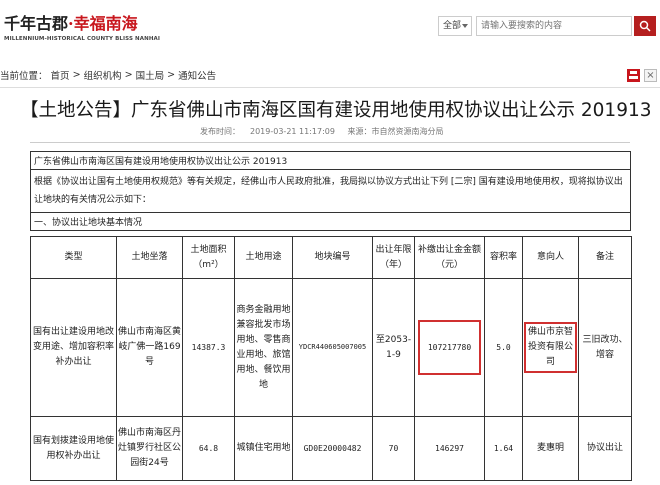 Image resolution: width=660 pixels, height=485 pixels. What do you see at coordinates (605, 448) in the screenshot?
I see `cell-note: 协议出让` at bounding box center [605, 448].